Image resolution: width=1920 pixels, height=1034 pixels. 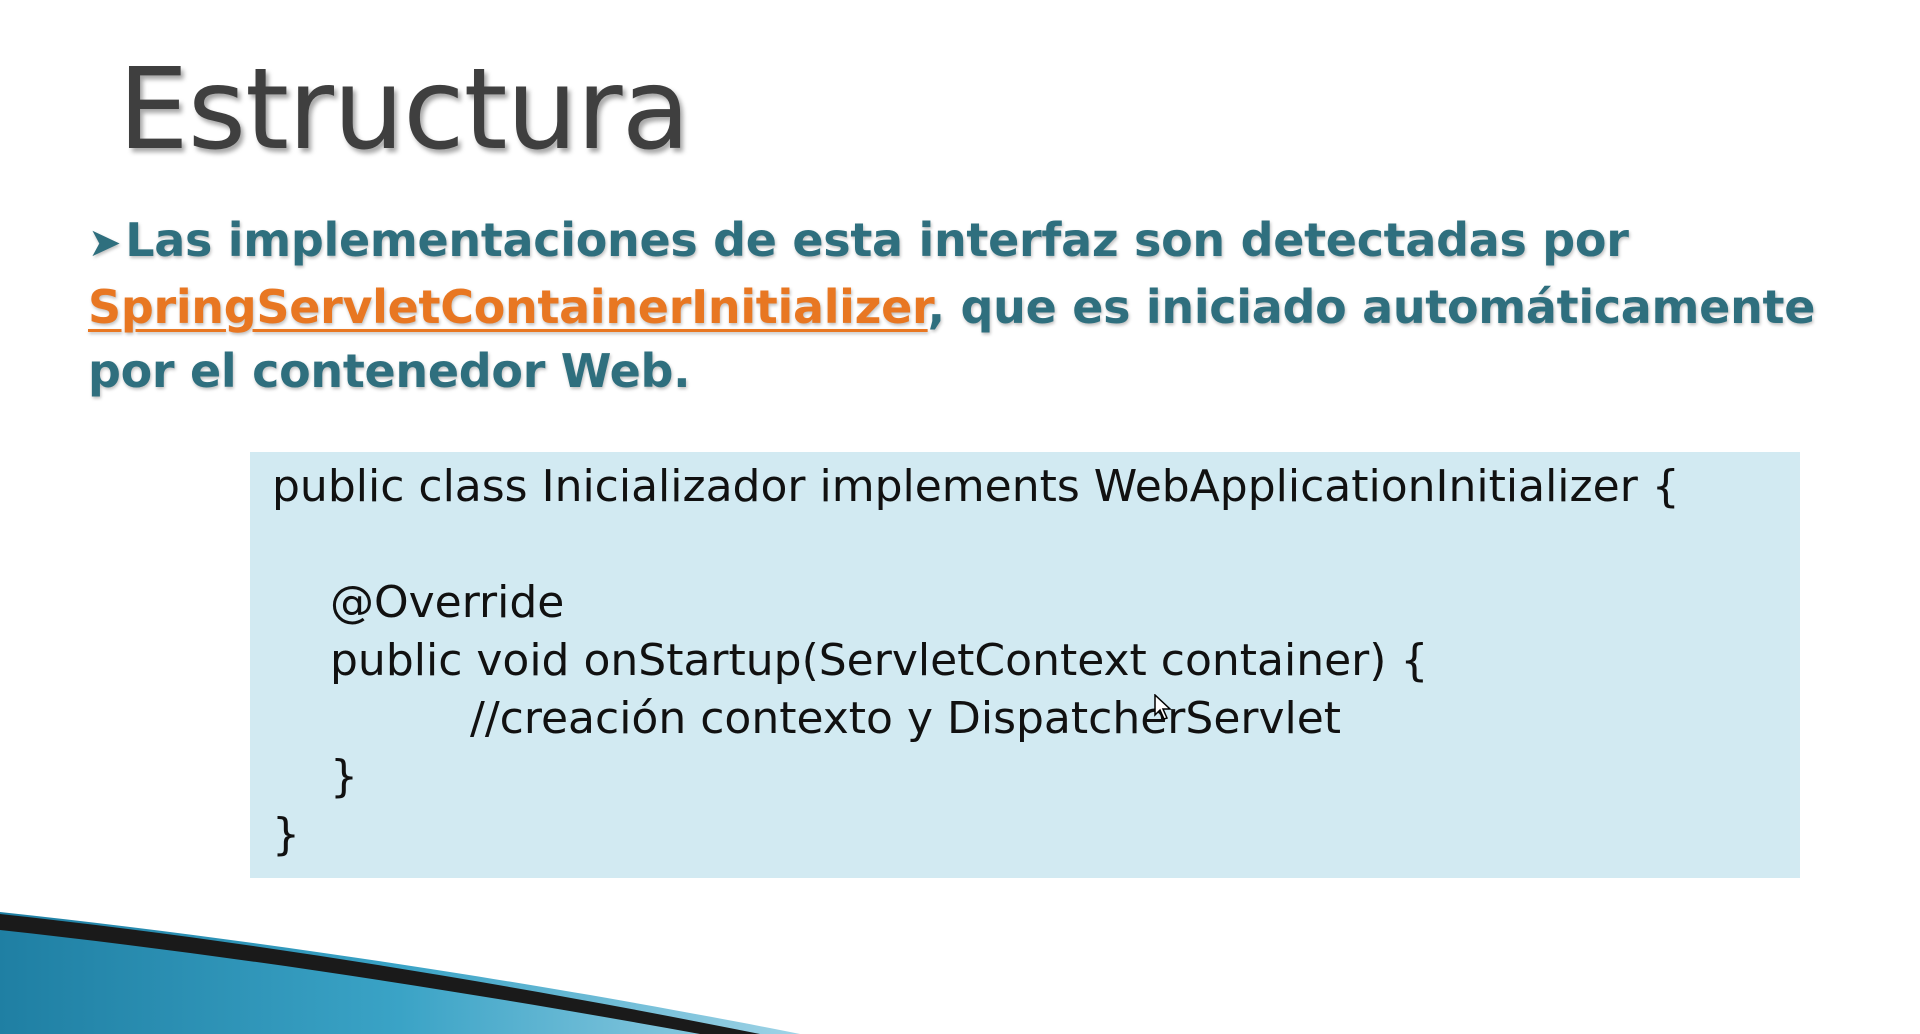 What do you see at coordinates (447, 602) in the screenshot?
I see `code-line-annotation: @Override` at bounding box center [447, 602].